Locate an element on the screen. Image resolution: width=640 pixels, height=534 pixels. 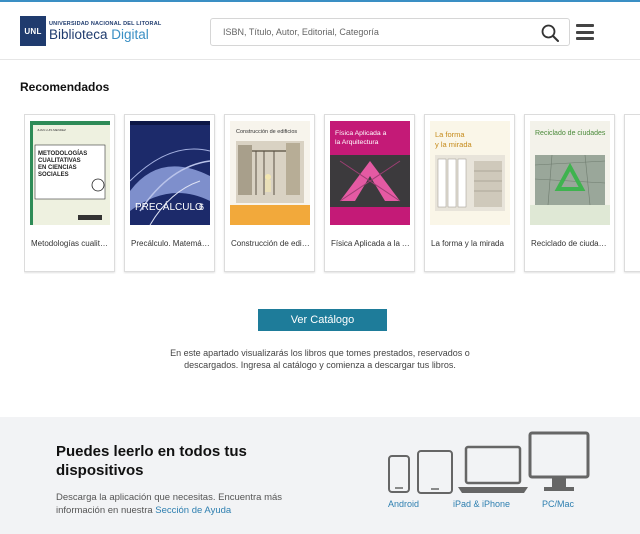
search-input is located at coordinates (371, 32).